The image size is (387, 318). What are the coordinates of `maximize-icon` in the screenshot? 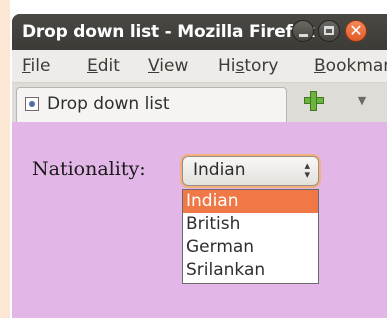 It's located at (329, 30).